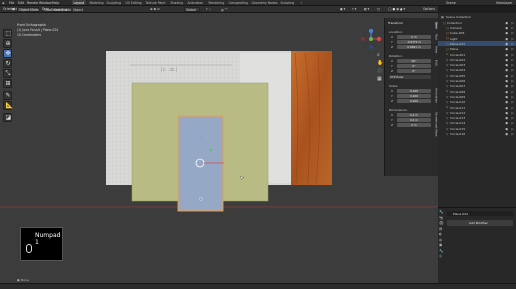 This screenshot has width=516, height=289. I want to click on ortho-toggle-icon: ▦, so click(380, 79).